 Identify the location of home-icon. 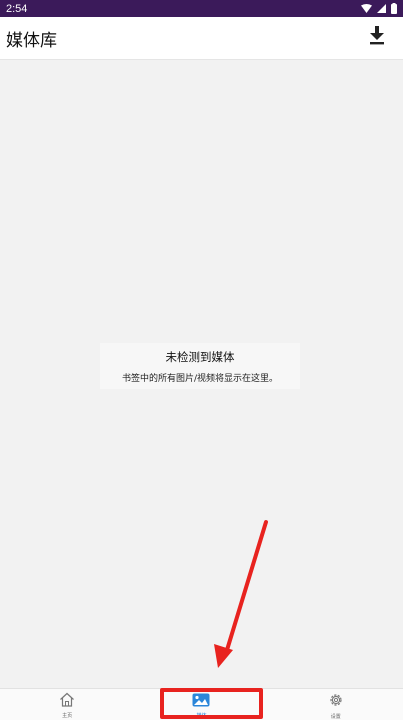
(67, 701).